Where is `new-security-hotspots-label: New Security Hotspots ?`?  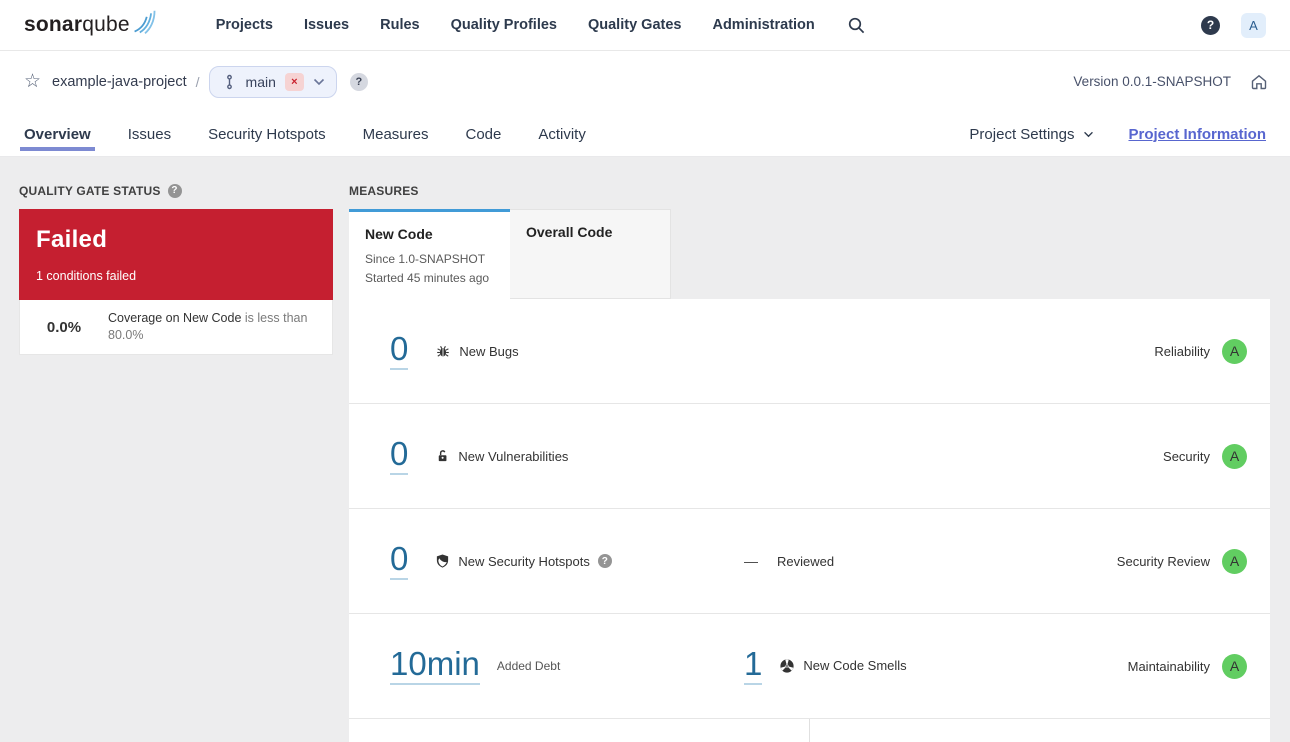 new-security-hotspots-label: New Security Hotspots ? is located at coordinates (523, 561).